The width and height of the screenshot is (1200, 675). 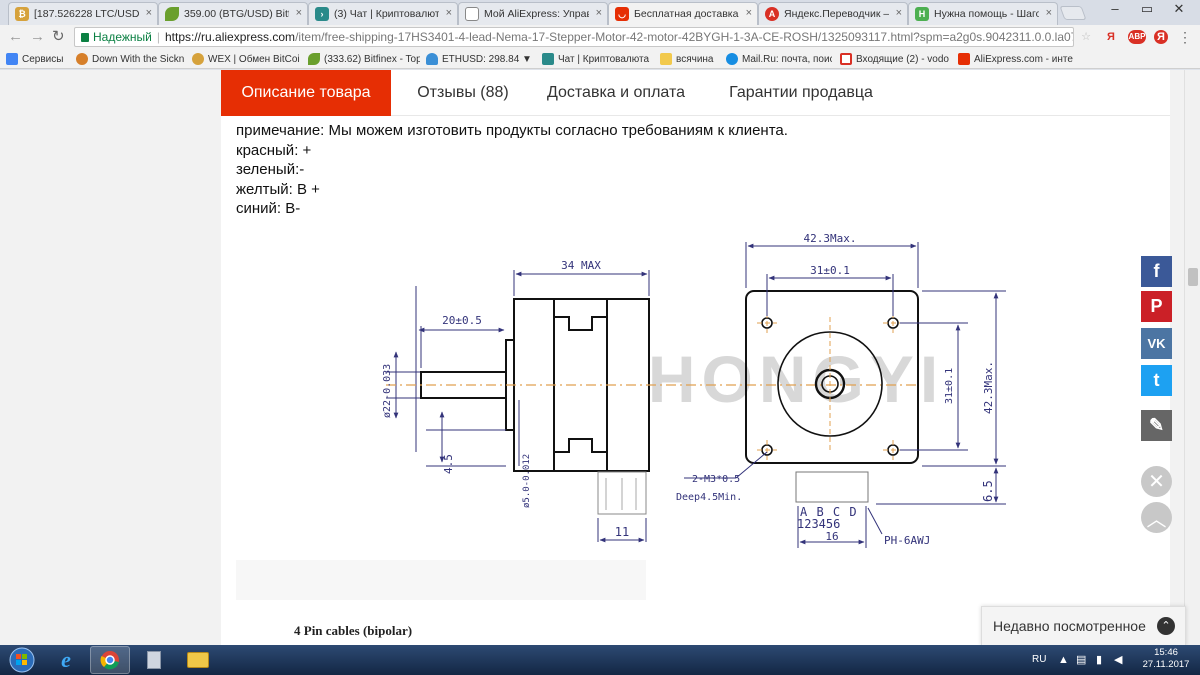 I want to click on system-clock: 15:46 27.11.2017, so click(x=1166, y=659).